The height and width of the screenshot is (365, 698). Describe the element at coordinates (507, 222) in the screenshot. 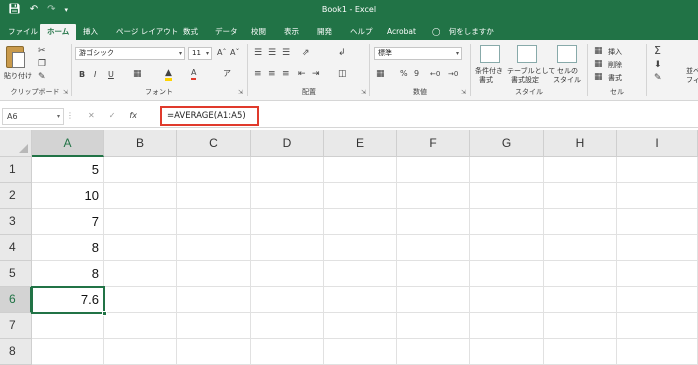

I see `cell-g3` at that location.